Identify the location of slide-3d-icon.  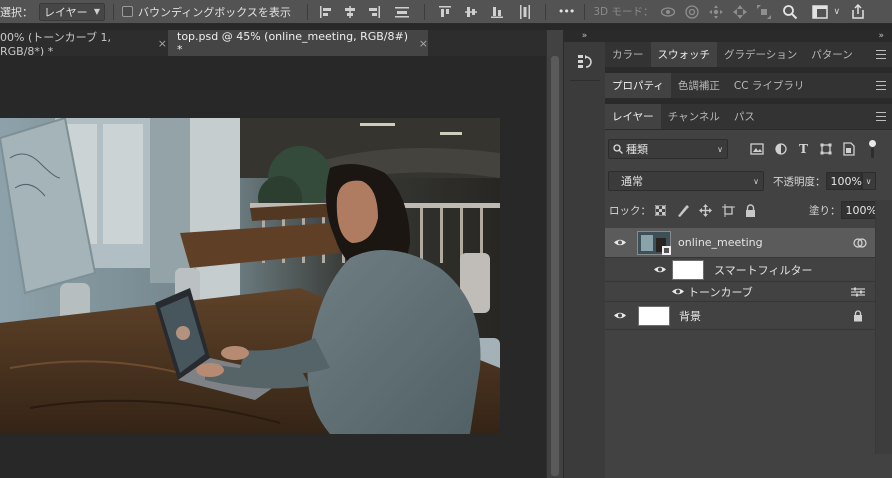
(740, 12).